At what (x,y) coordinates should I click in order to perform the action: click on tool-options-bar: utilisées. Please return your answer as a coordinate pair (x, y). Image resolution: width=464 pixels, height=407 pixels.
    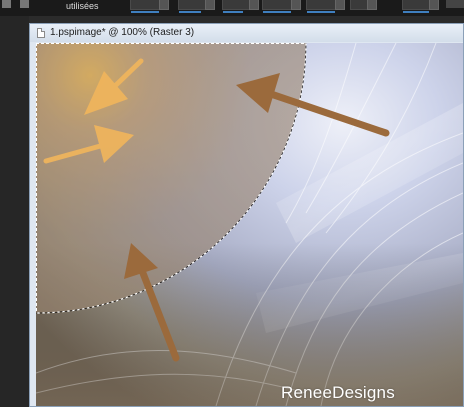
    Looking at the image, I should click on (232, 8).